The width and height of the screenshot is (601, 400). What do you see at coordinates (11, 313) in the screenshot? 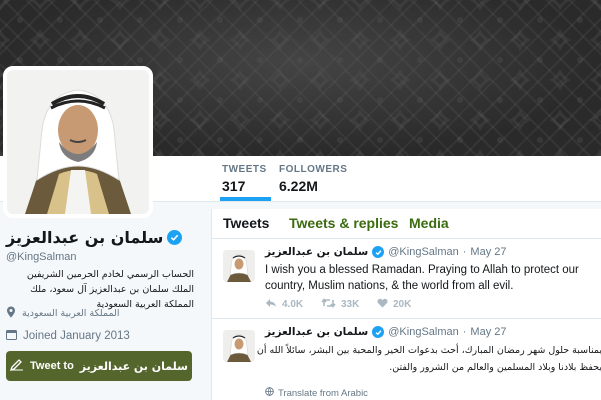
I see `location-pin-icon` at bounding box center [11, 313].